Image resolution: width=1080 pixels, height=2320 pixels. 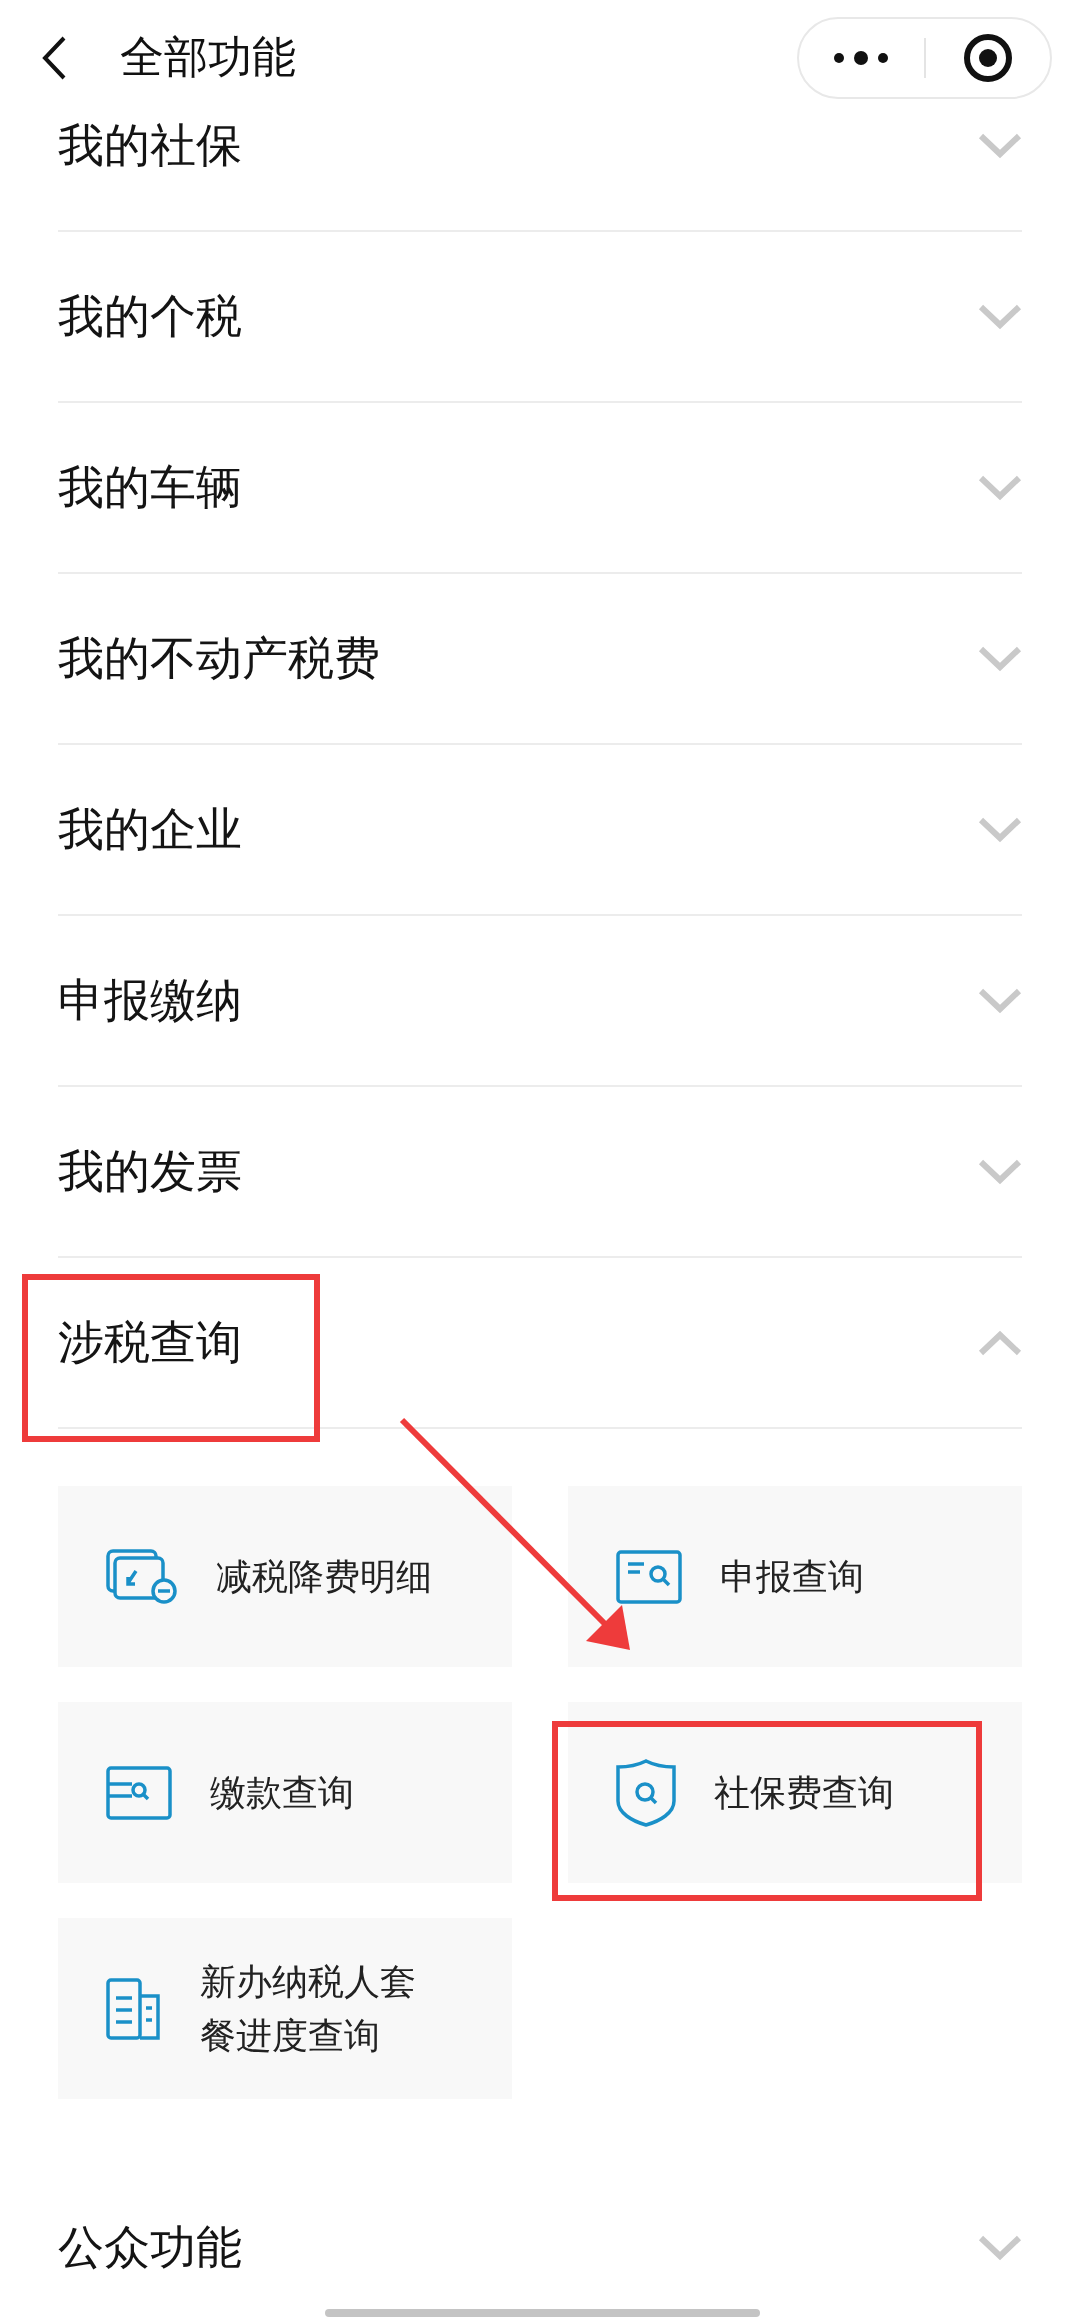 I want to click on section-title: 涉税查询, so click(x=150, y=1342).